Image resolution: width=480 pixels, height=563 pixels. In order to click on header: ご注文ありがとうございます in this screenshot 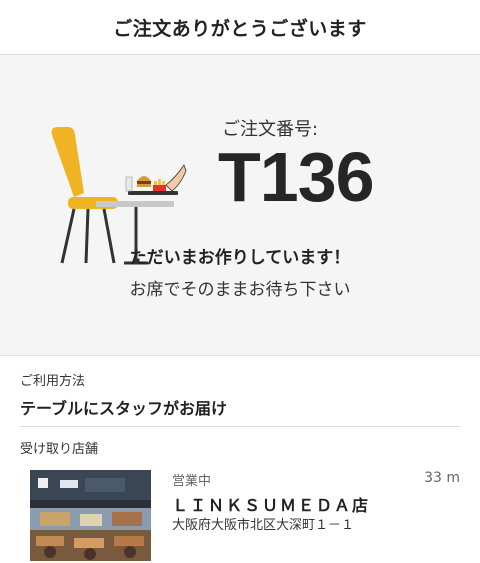, I will do `click(240, 27)`.